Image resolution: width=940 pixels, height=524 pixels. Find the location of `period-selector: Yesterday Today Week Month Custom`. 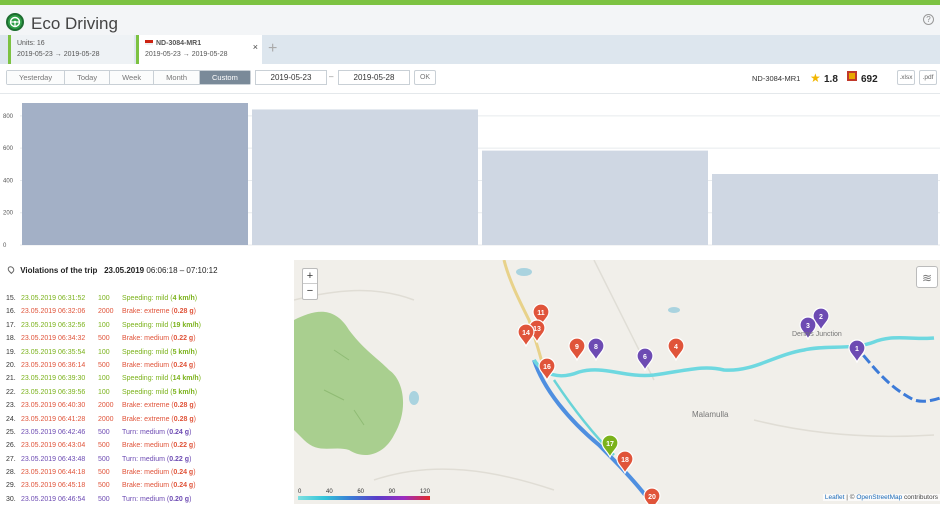

period-selector: Yesterday Today Week Month Custom is located at coordinates (128, 77).